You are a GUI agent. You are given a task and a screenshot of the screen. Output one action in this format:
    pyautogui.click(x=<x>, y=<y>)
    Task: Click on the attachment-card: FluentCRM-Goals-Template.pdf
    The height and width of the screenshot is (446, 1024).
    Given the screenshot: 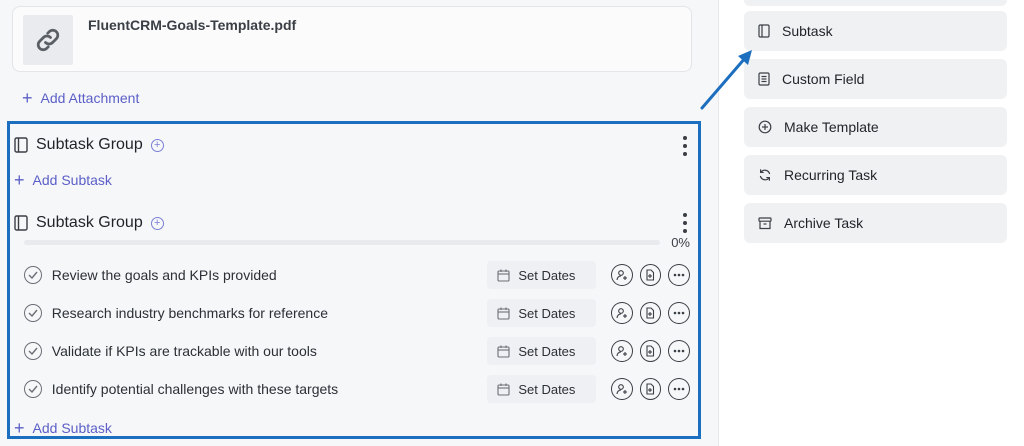 What is the action you would take?
    pyautogui.click(x=352, y=39)
    